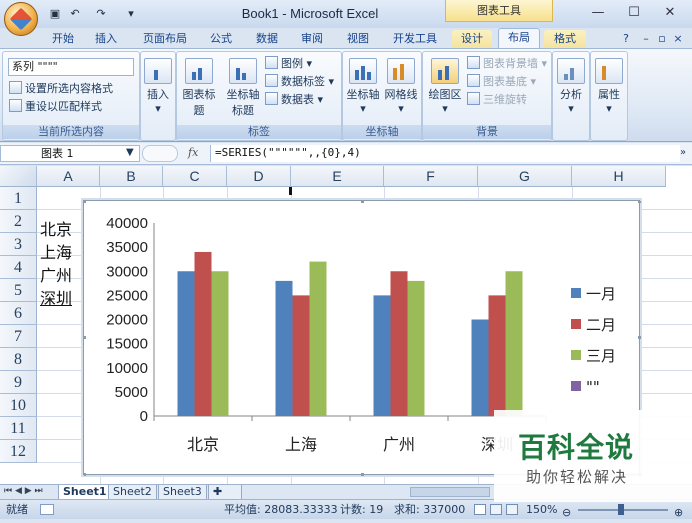  What do you see at coordinates (21, 19) in the screenshot?
I see `office-button` at bounding box center [21, 19].